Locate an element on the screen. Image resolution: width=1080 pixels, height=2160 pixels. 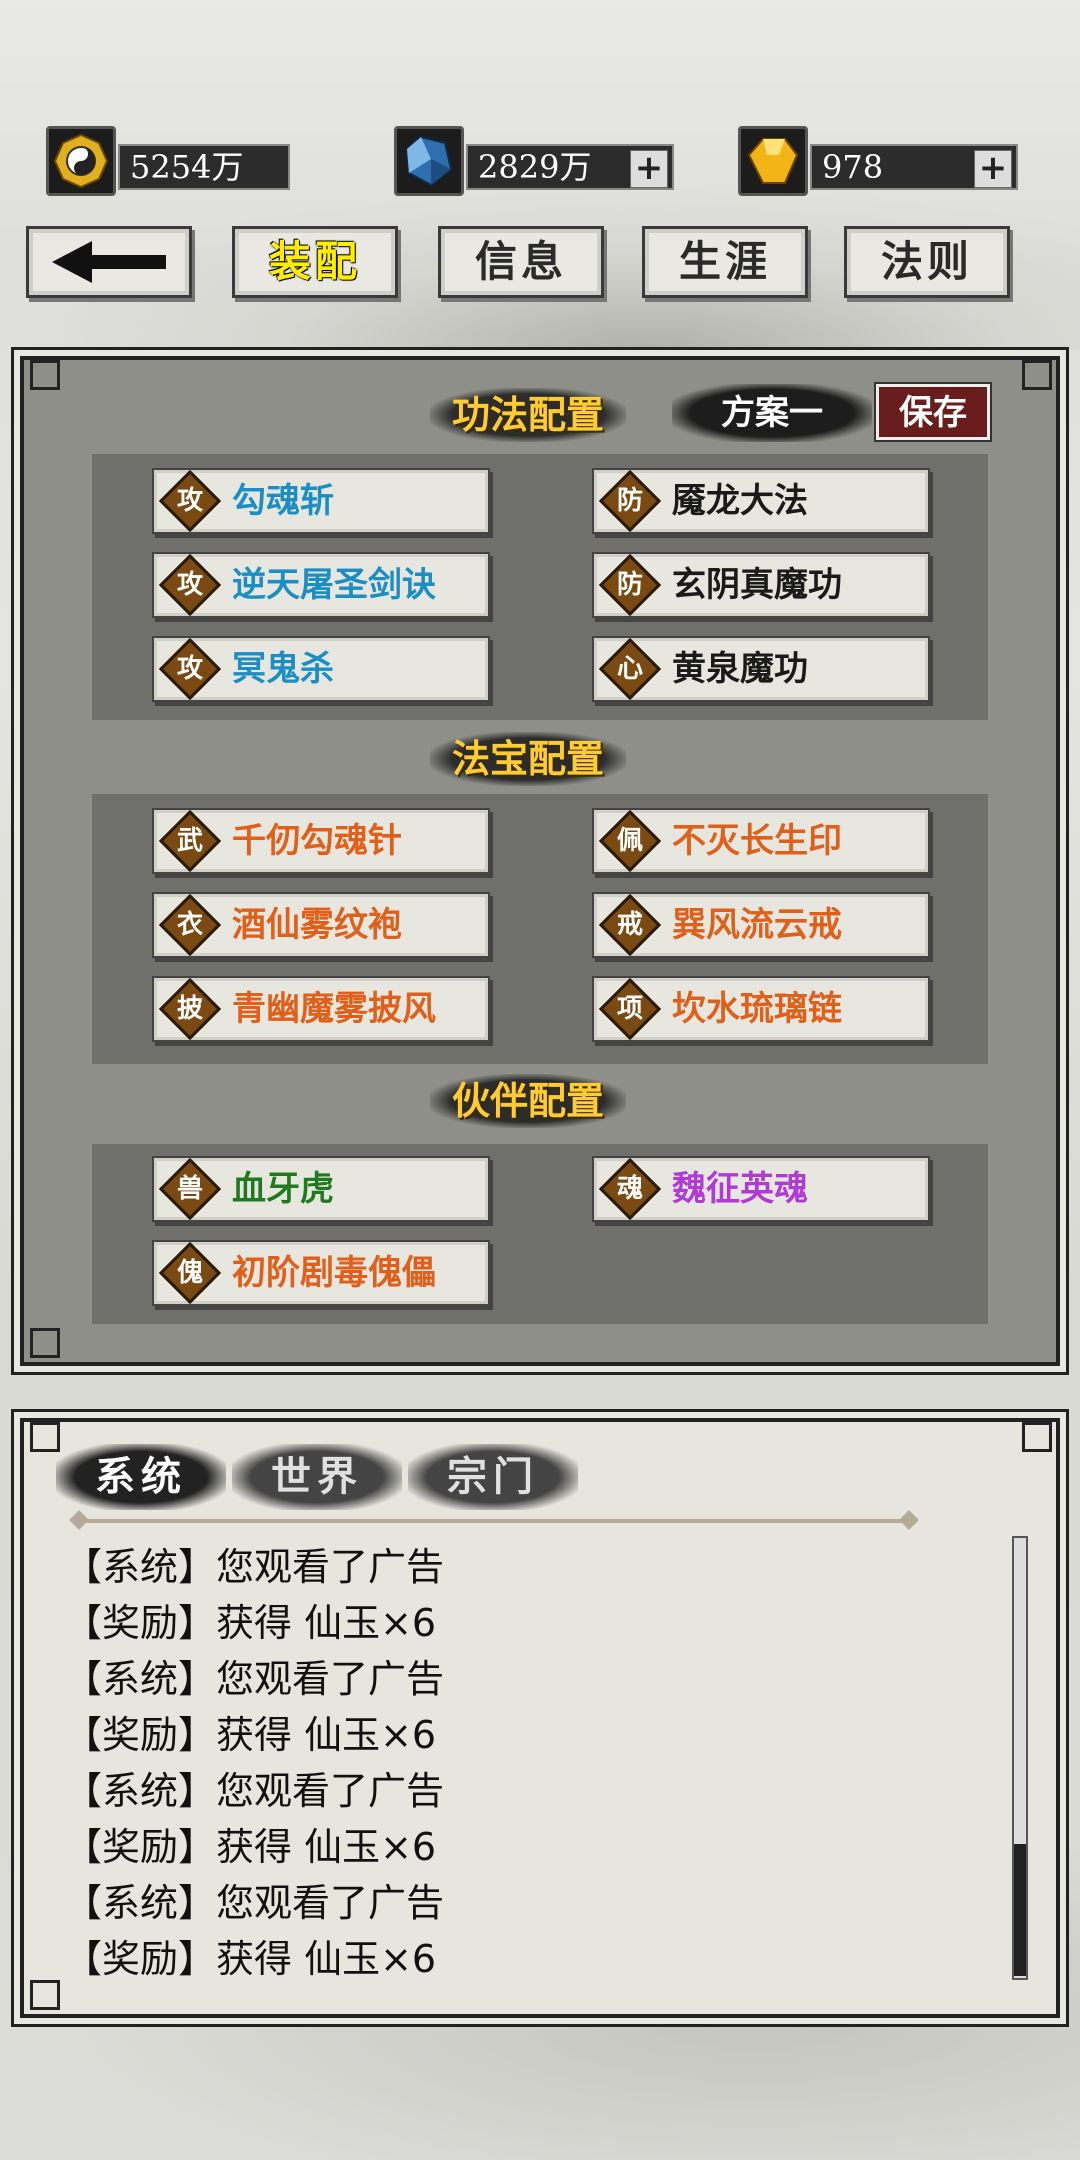
tab-equip: 装配 is located at coordinates (315, 262).